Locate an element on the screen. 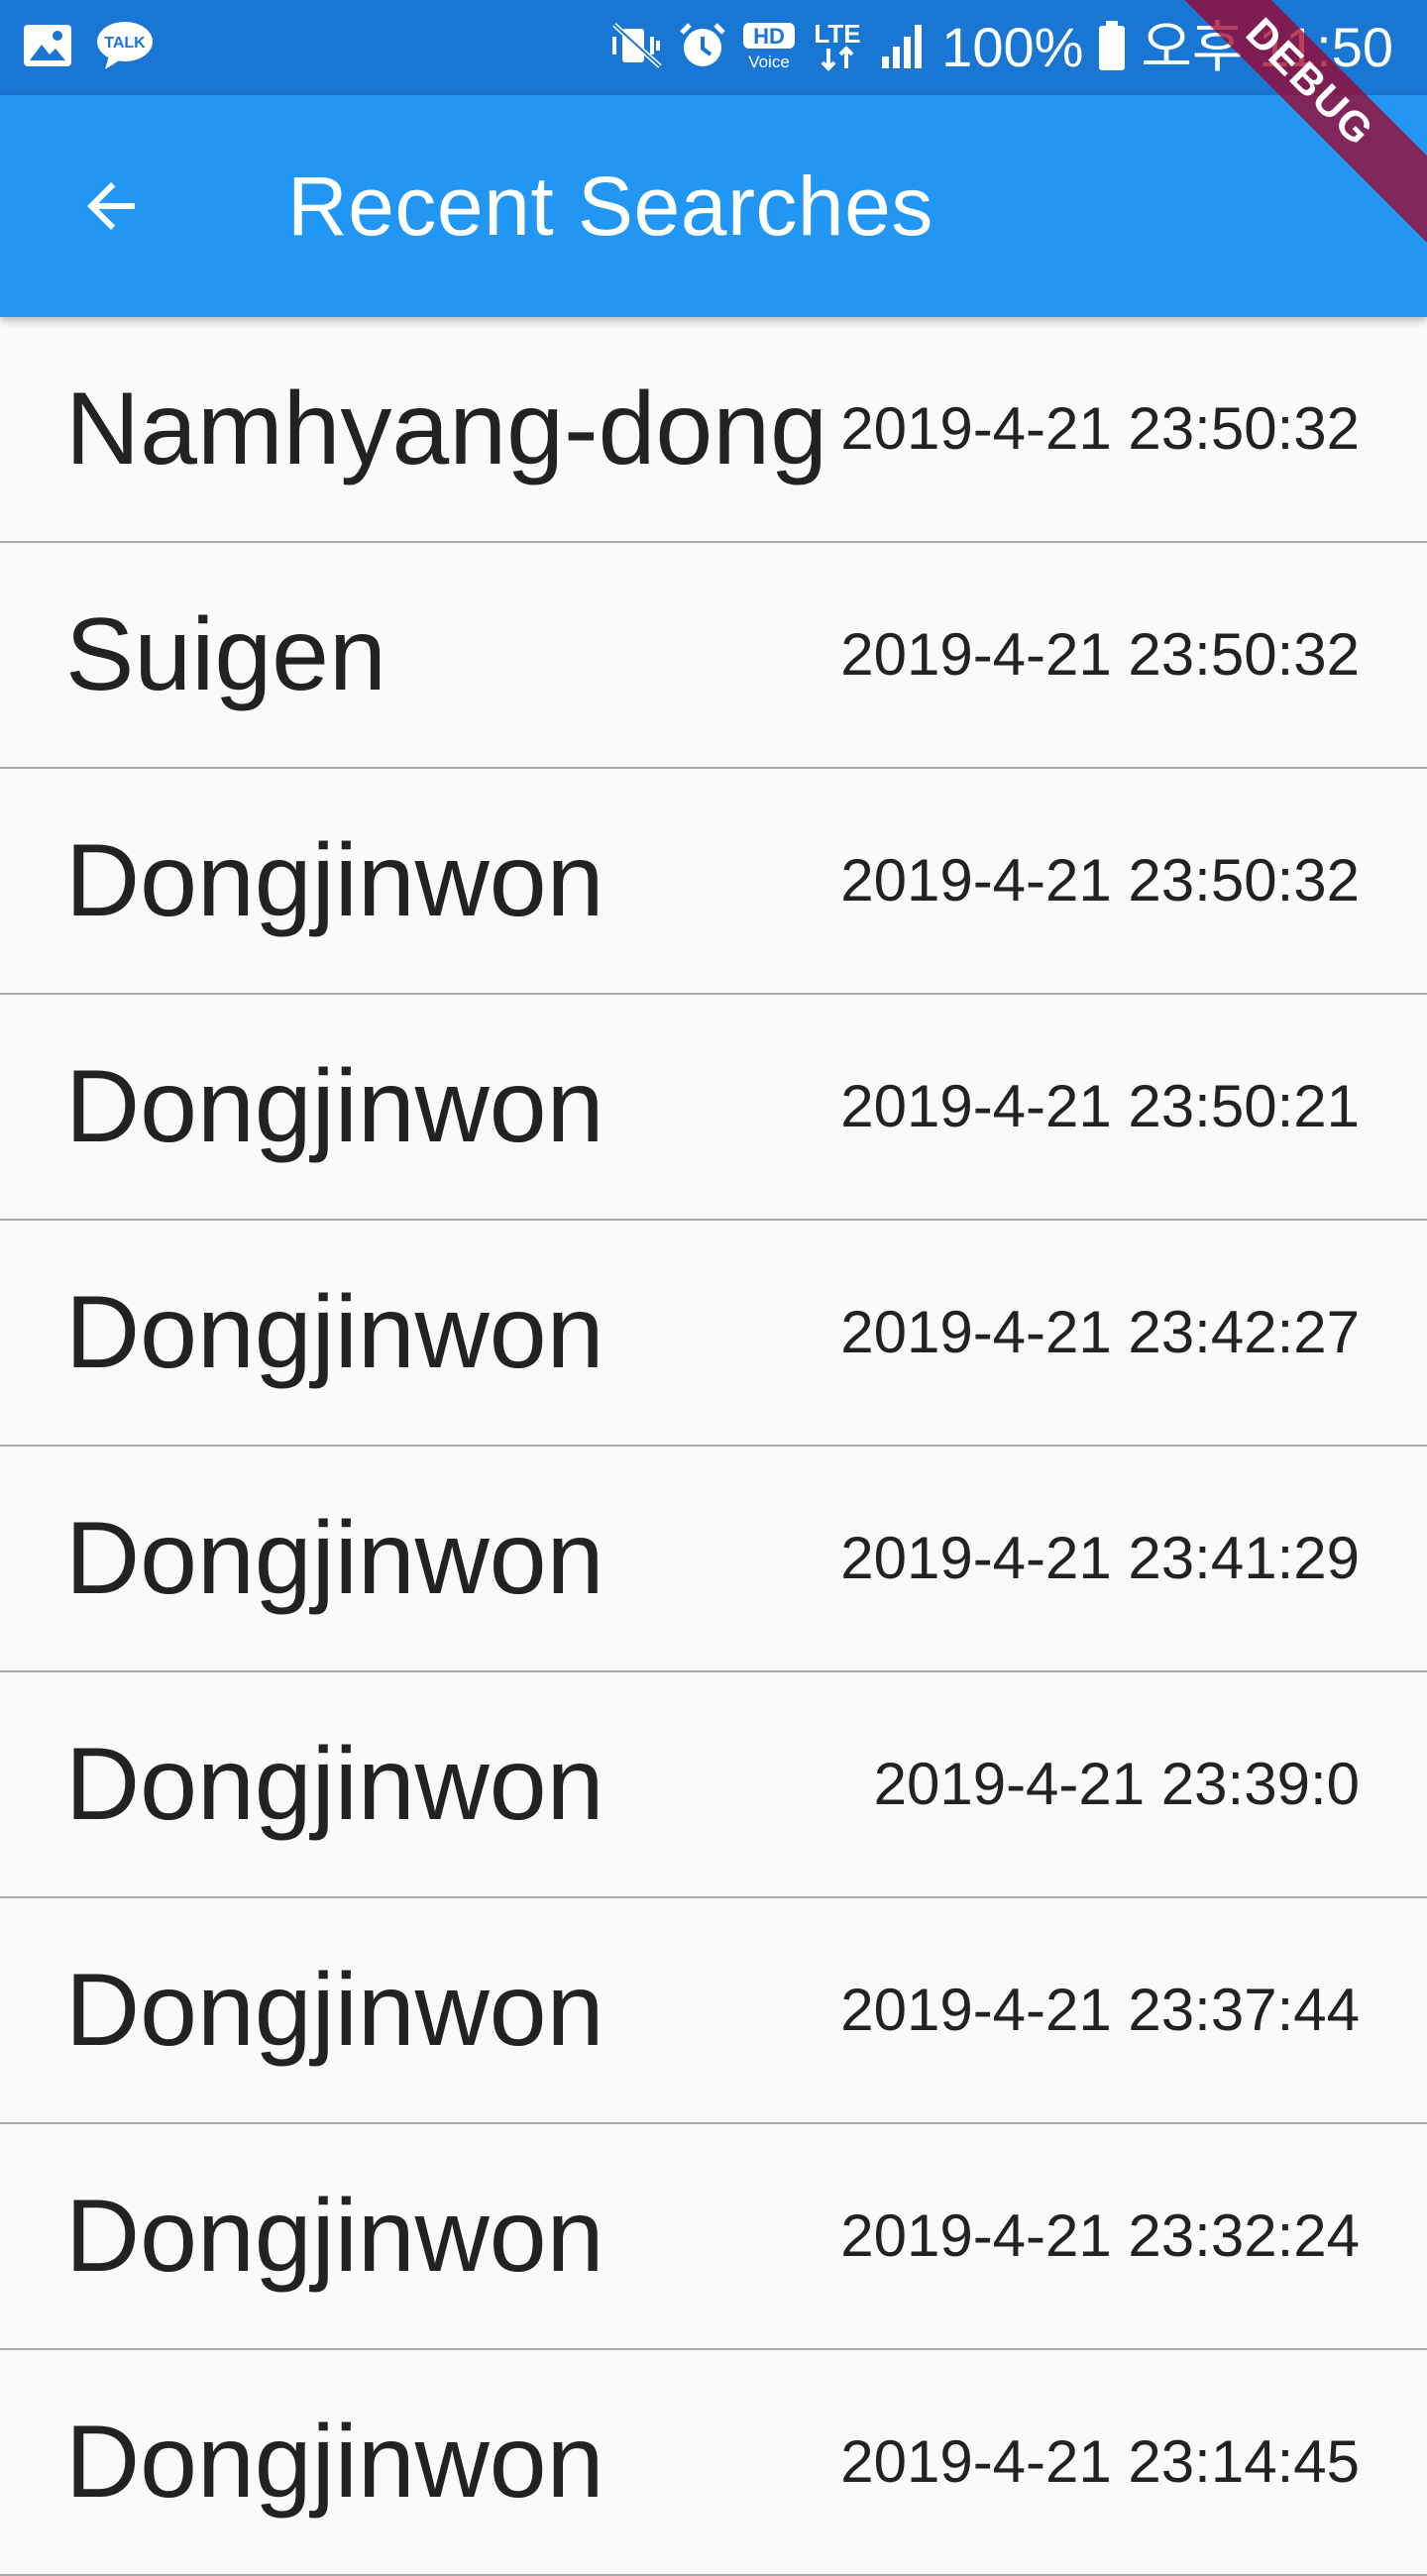 This screenshot has height=2576, width=1427. back-button is located at coordinates (111, 206).